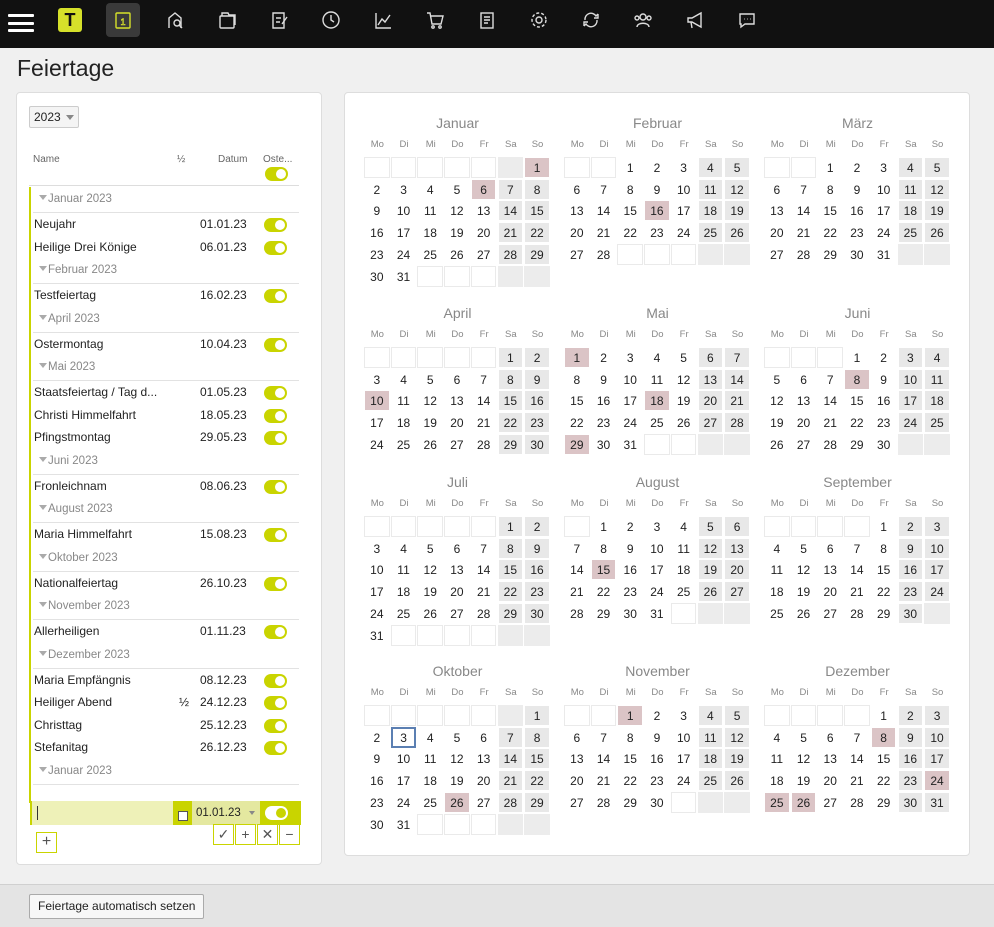 This screenshot has width=994, height=927. What do you see at coordinates (857, 379) in the screenshot?
I see `holiday-day-cell: 8` at bounding box center [857, 379].